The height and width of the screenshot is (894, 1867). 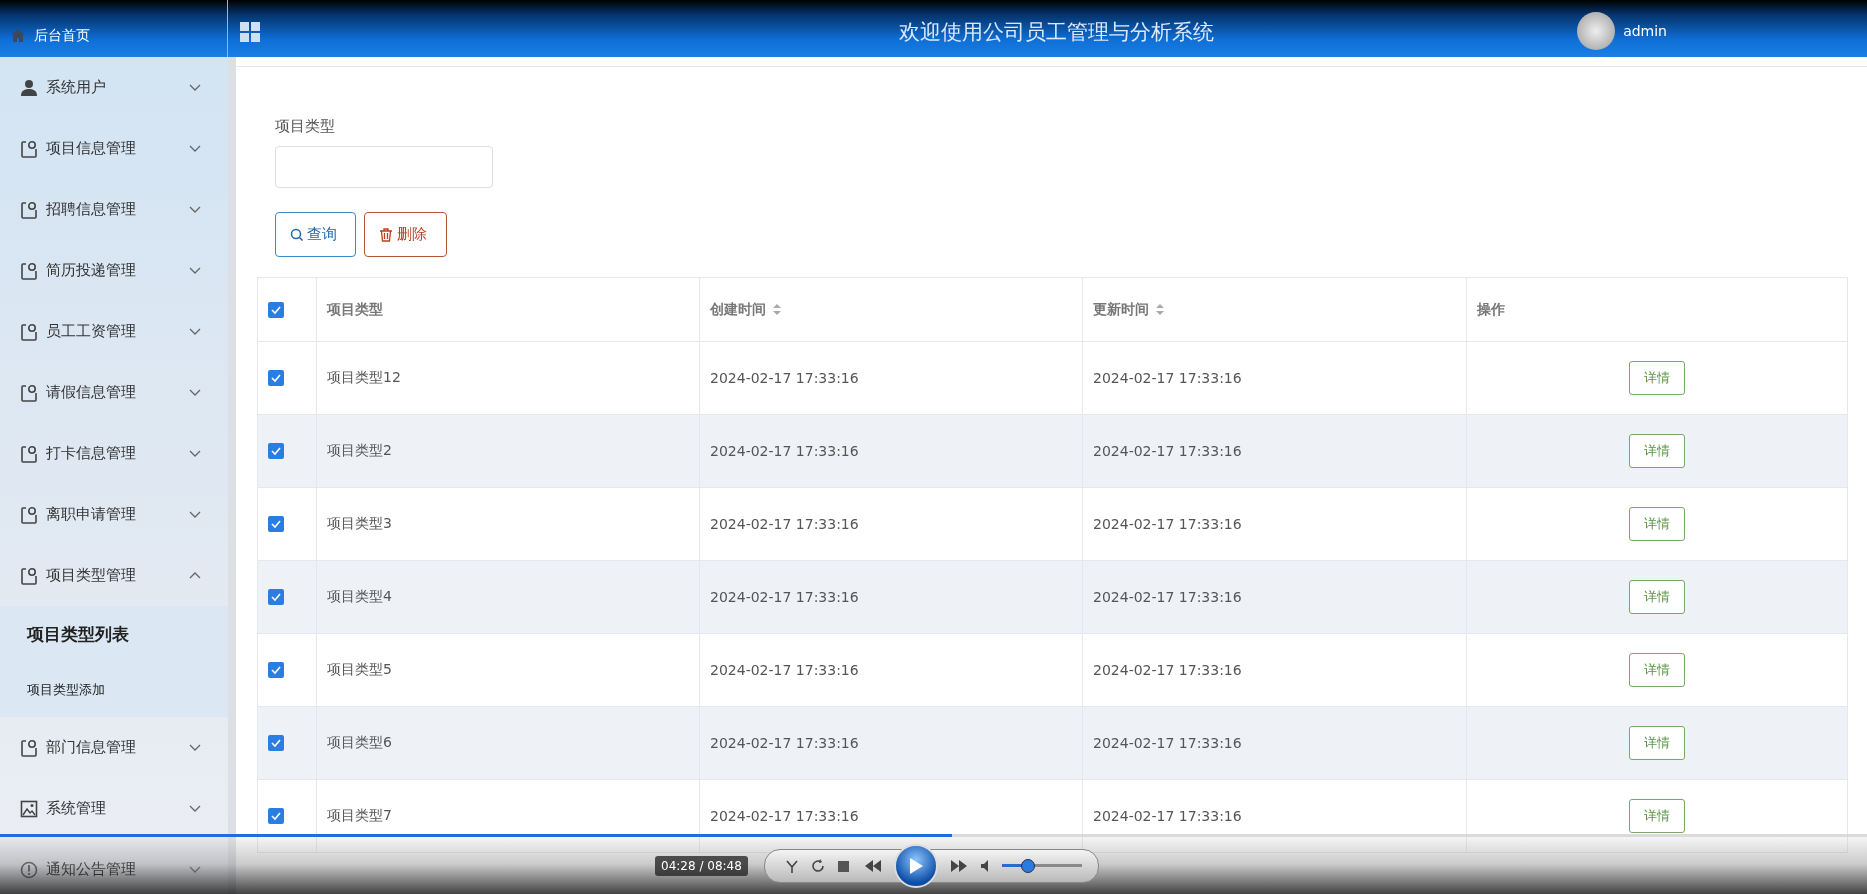 What do you see at coordinates (359, 450) in the screenshot?
I see `table-cell: 项目类型2` at bounding box center [359, 450].